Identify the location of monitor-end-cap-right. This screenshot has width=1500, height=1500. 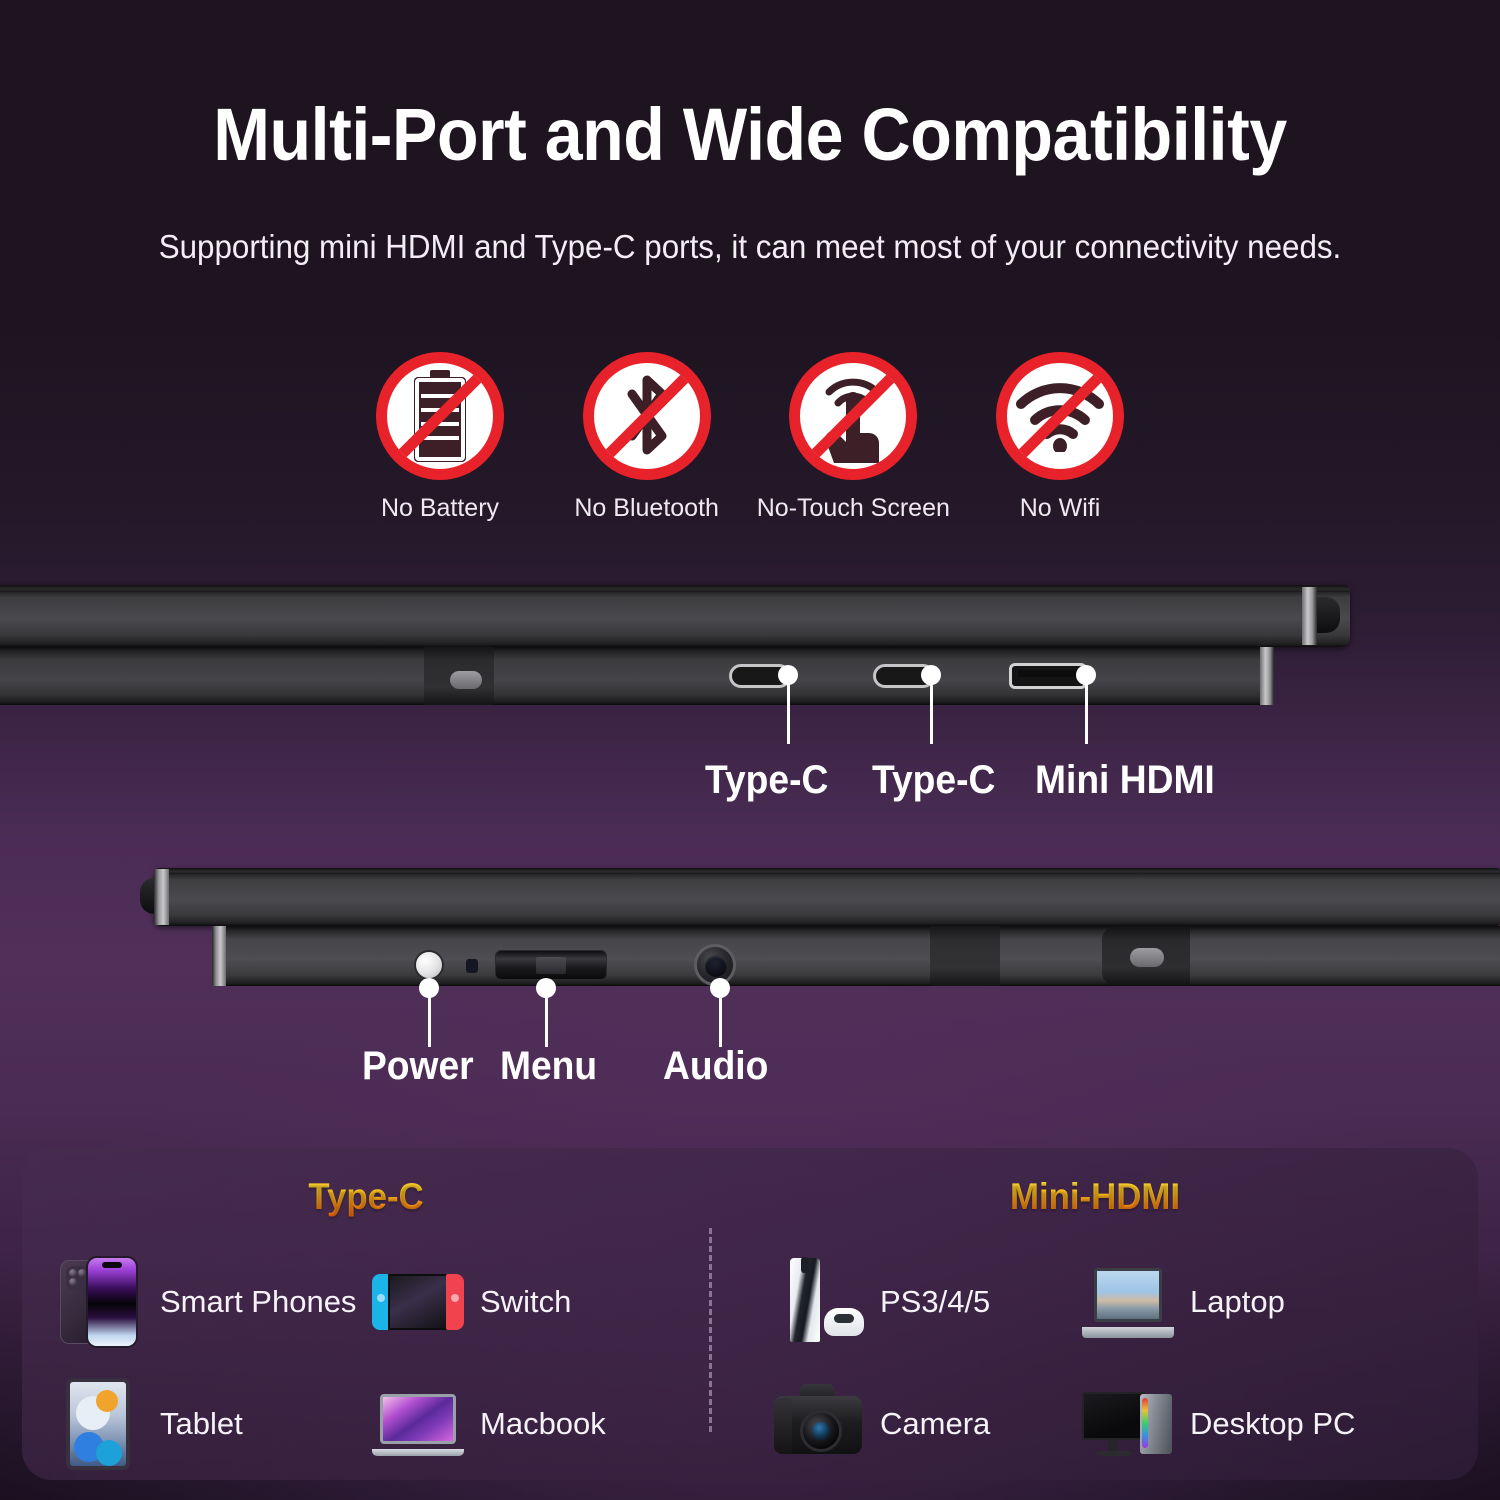
(1309, 616).